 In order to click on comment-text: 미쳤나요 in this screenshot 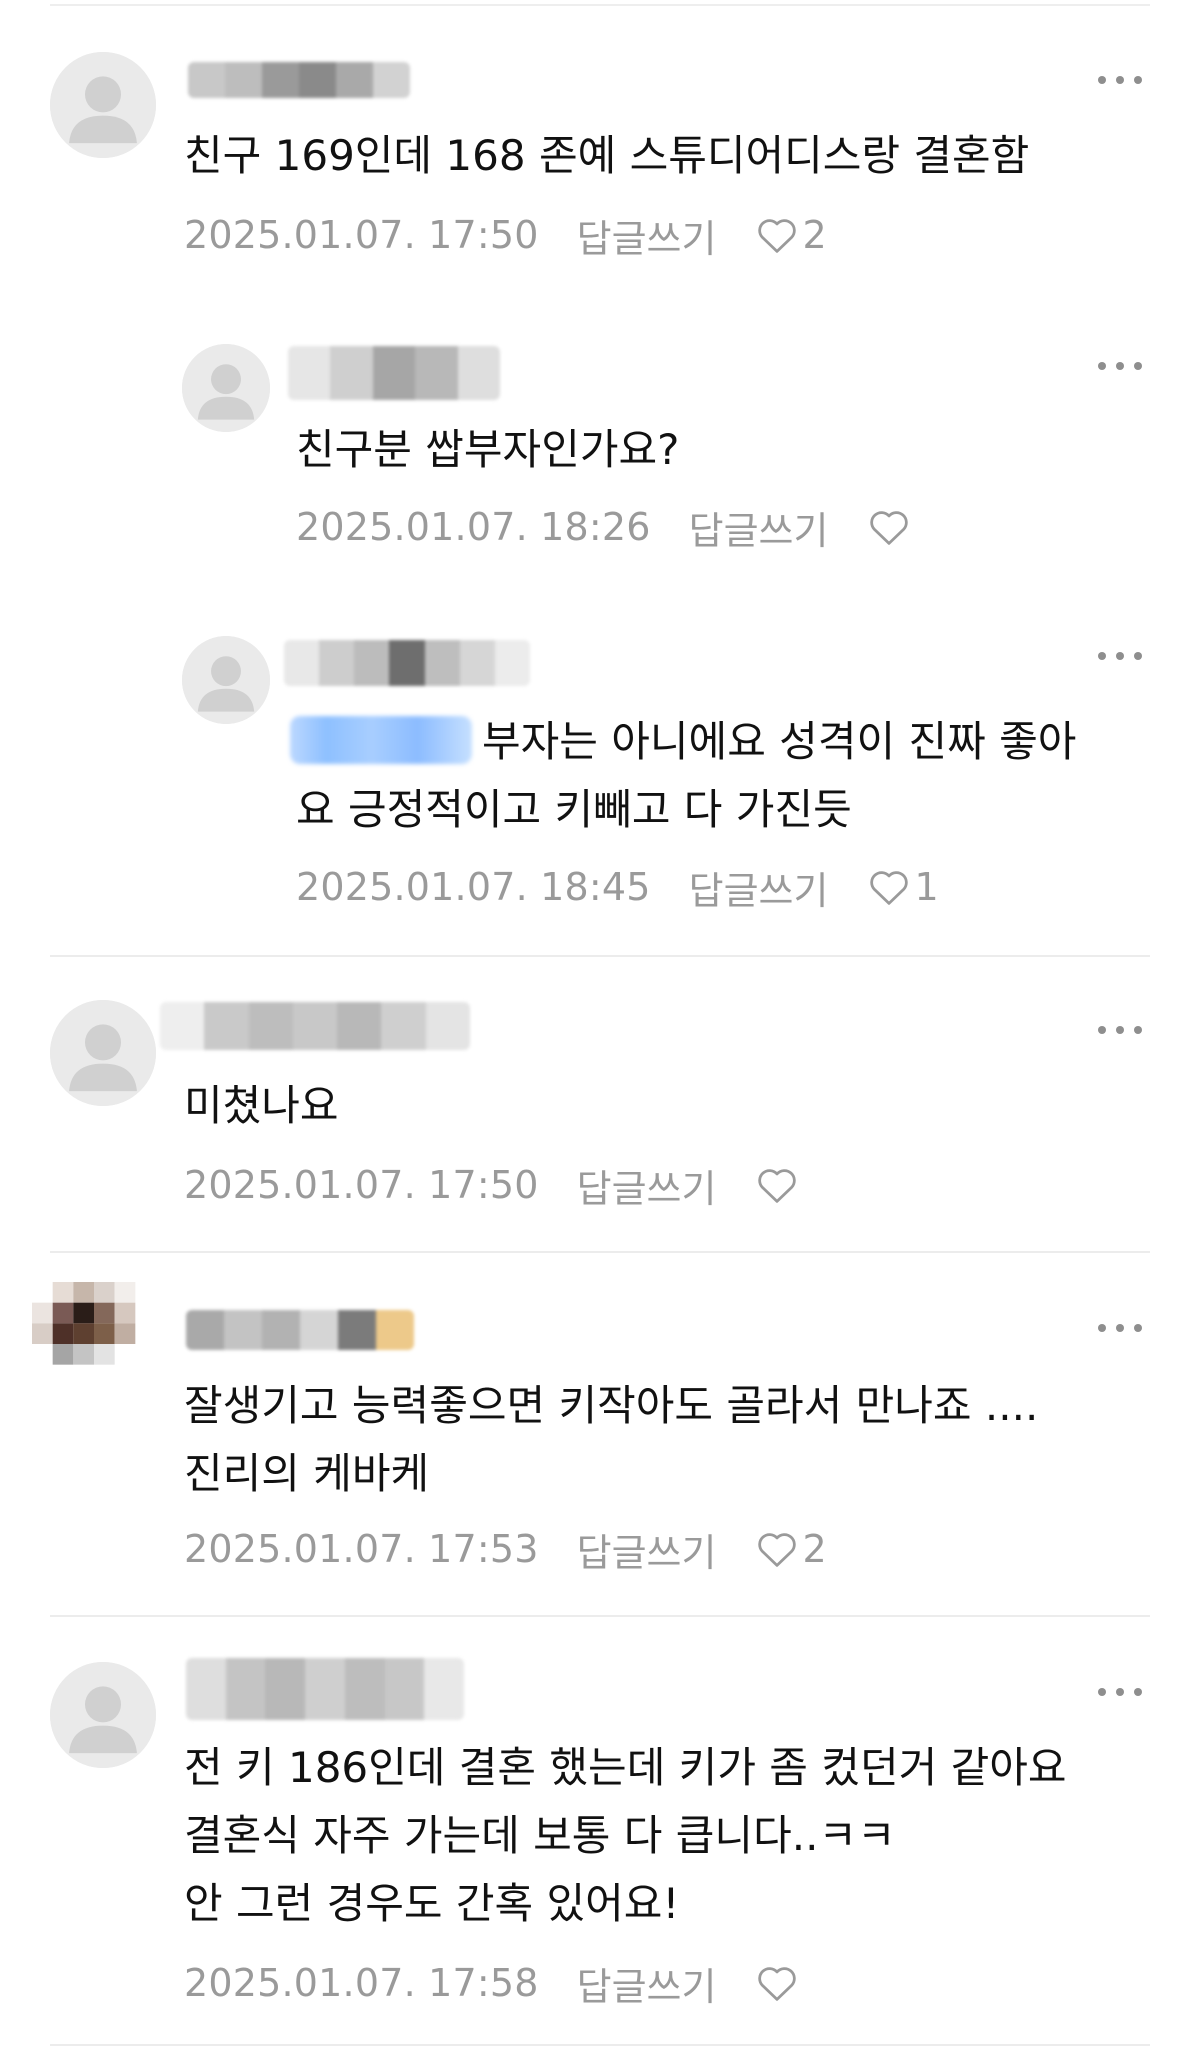, I will do `click(261, 1105)`.